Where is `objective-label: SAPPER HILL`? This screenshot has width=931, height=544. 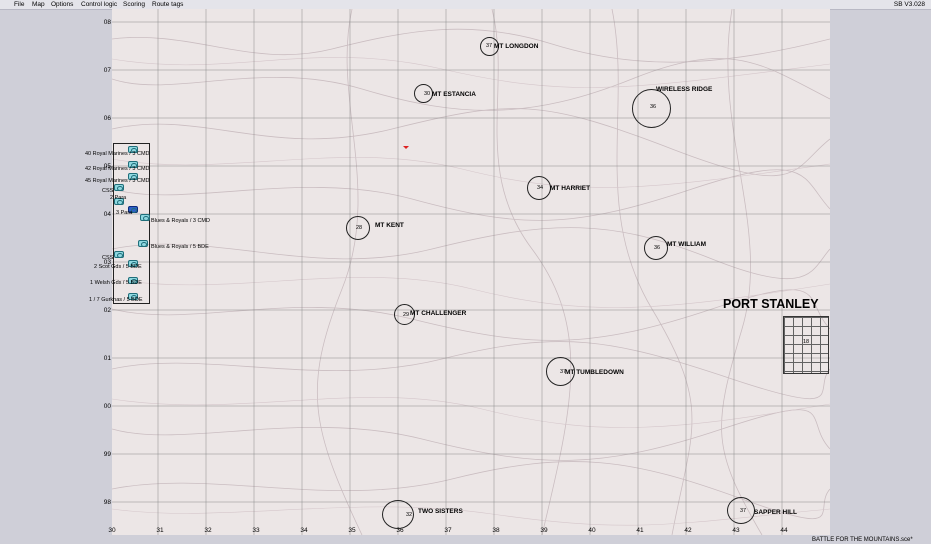 objective-label: SAPPER HILL is located at coordinates (775, 512).